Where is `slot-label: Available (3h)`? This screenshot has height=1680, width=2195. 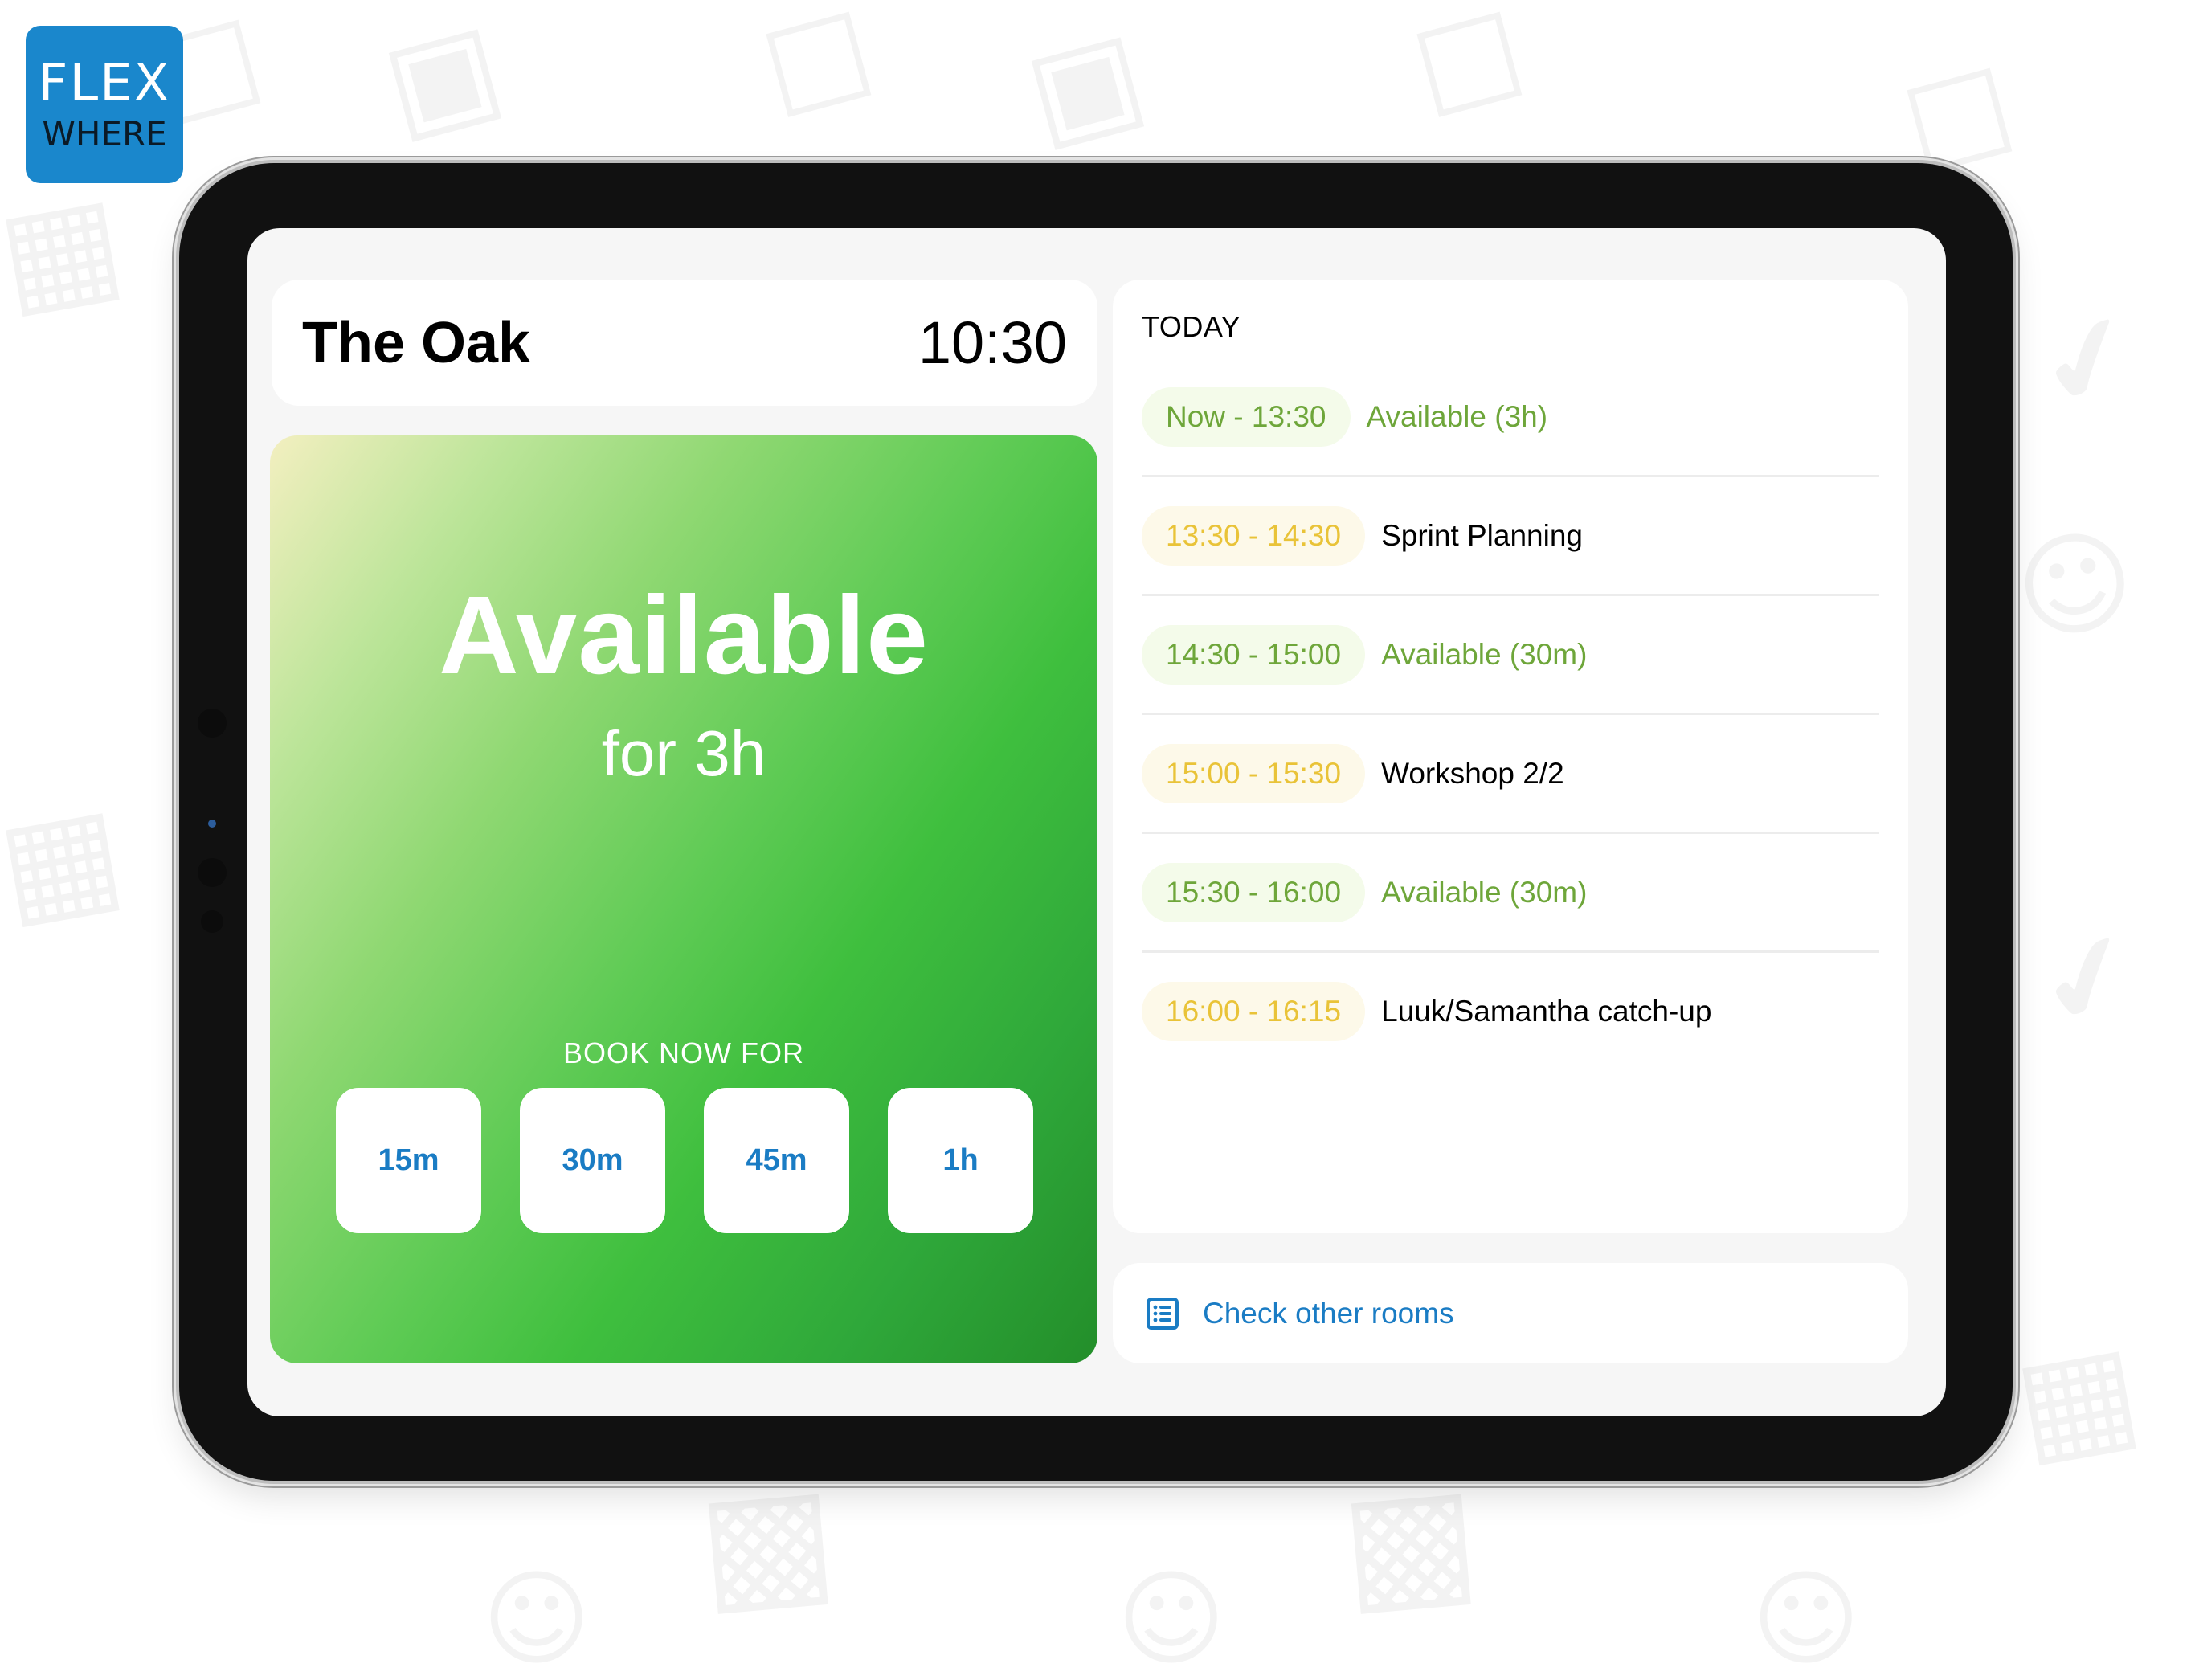
slot-label: Available (3h) is located at coordinates (1457, 416).